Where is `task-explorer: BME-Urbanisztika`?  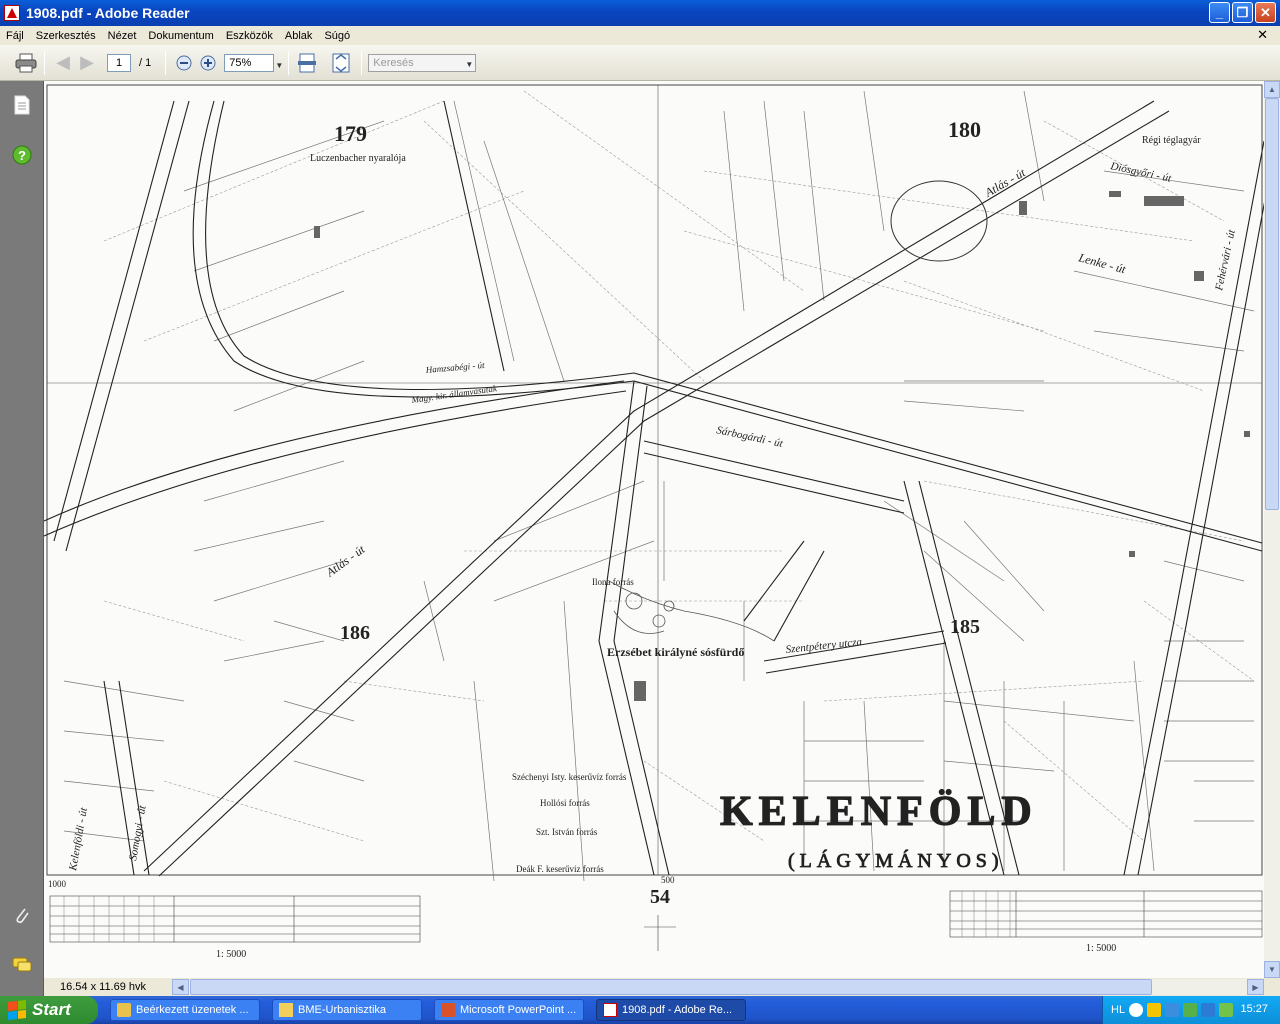 task-explorer: BME-Urbanisztika is located at coordinates (347, 1010).